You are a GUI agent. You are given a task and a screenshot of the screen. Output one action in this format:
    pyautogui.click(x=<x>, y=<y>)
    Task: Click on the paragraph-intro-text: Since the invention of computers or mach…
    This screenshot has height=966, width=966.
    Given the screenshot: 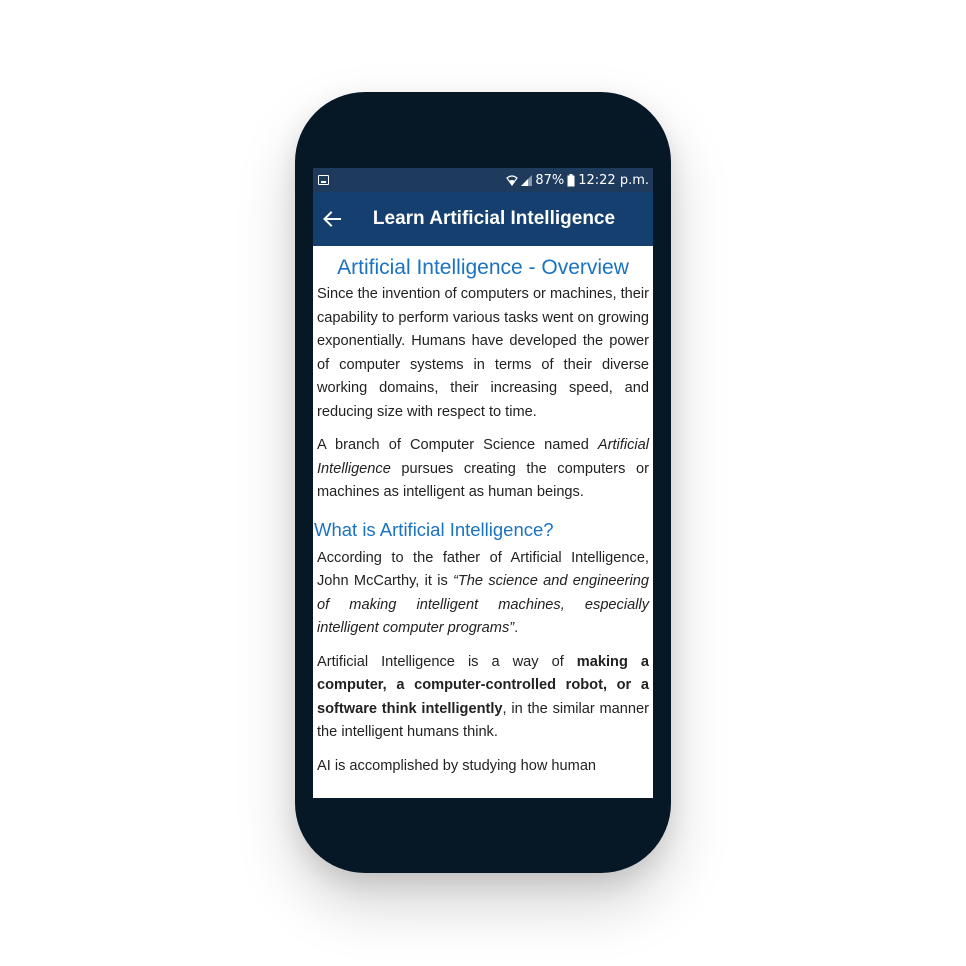 What is the action you would take?
    pyautogui.click(x=483, y=353)
    